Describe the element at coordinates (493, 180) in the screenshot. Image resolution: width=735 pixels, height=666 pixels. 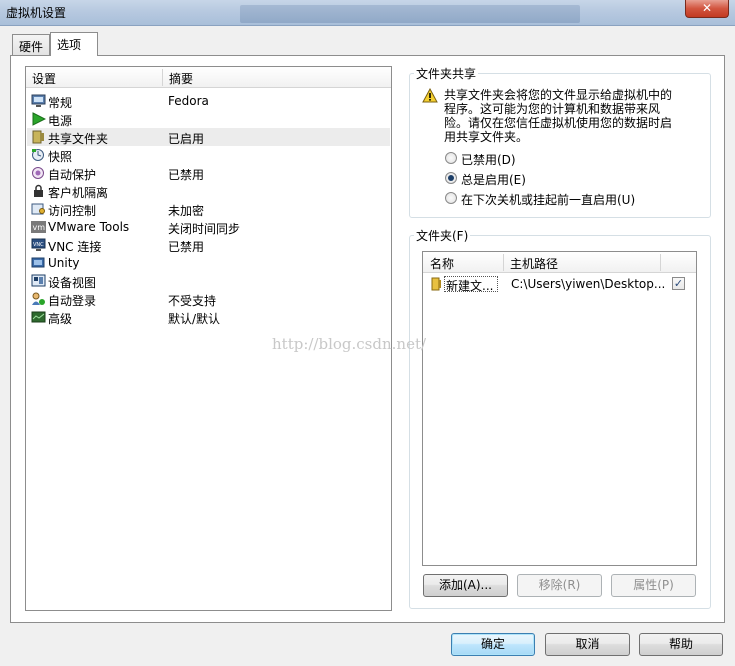
I see `radio-always-enabled-label: 总是启用(E)` at that location.